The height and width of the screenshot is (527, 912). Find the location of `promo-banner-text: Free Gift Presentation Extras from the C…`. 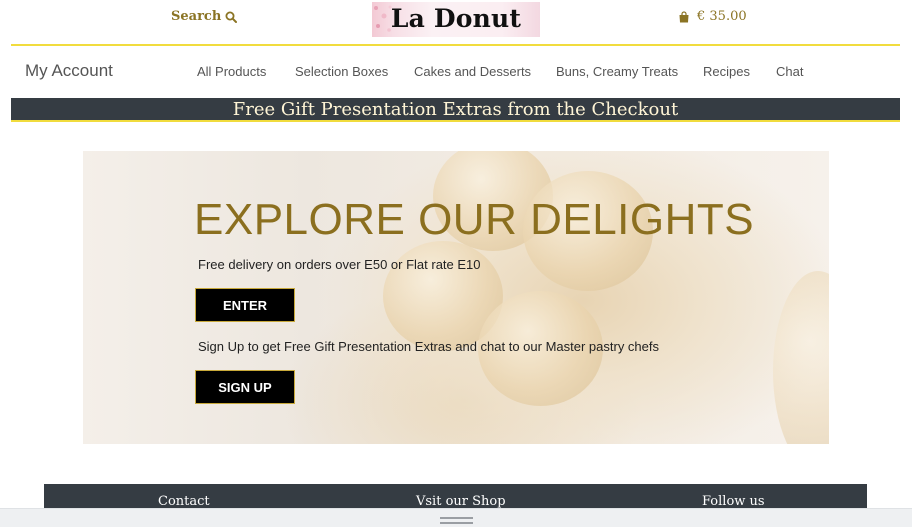

promo-banner-text: Free Gift Presentation Extras from the C… is located at coordinates (455, 109).